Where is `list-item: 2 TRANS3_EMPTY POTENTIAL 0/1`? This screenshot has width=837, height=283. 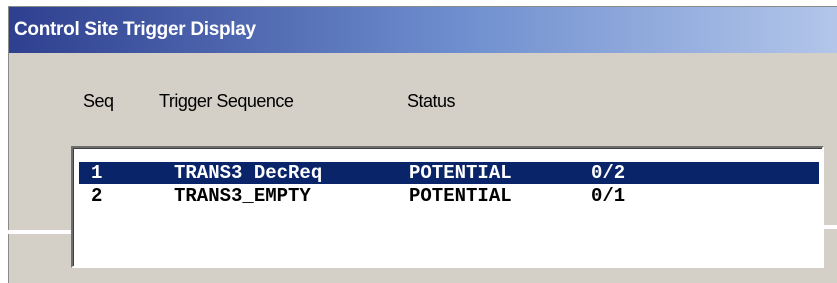
list-item: 2 TRANS3_EMPTY POTENTIAL 0/1 is located at coordinates (449, 196).